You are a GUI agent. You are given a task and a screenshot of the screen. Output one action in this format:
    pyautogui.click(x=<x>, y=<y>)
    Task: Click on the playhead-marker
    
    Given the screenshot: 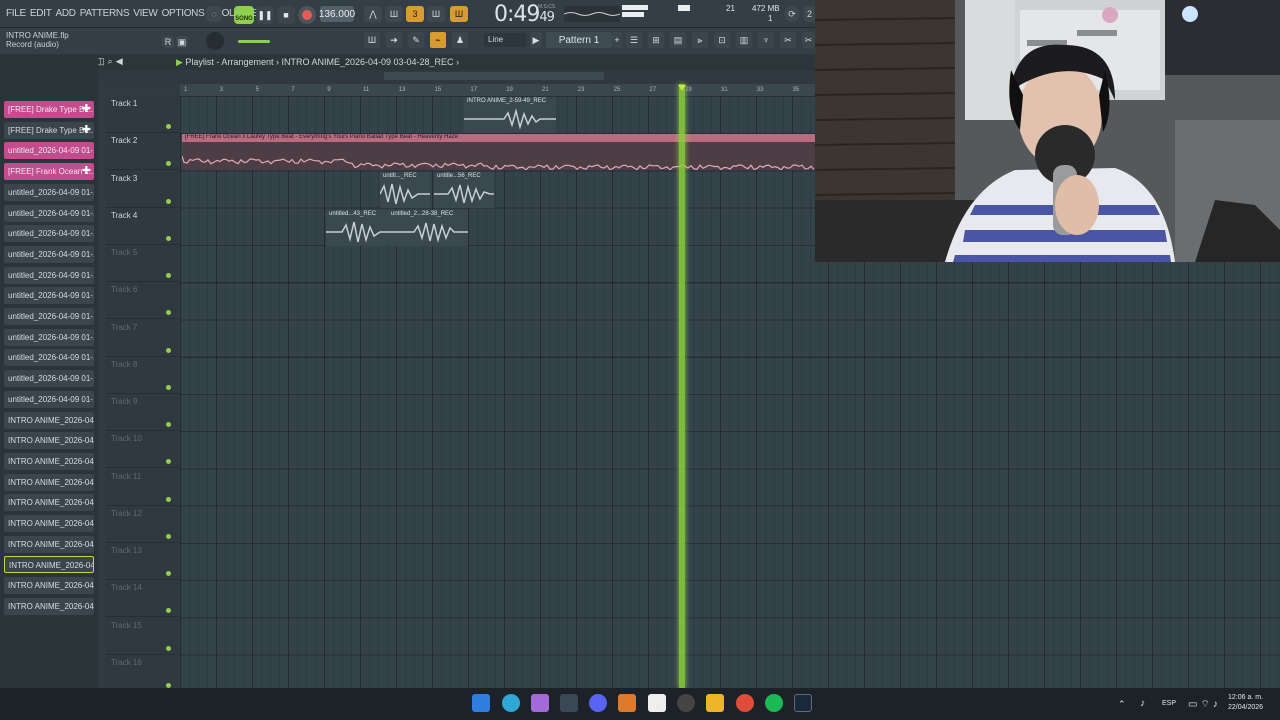 What is the action you would take?
    pyautogui.click(x=682, y=88)
    